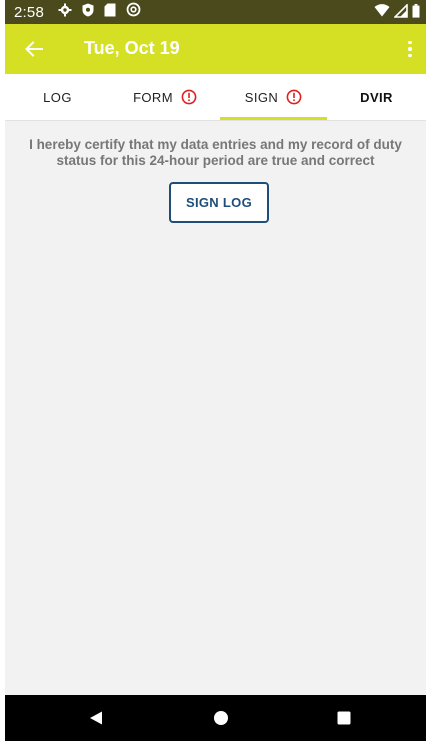  I want to click on tab-label: DVIR, so click(376, 97).